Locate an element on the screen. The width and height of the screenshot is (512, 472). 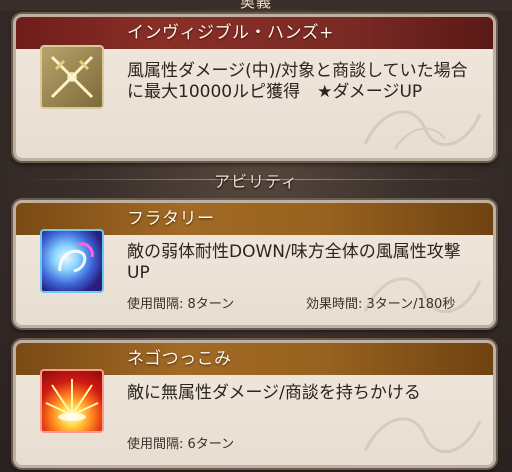
crossed-swords-icon is located at coordinates (72, 77).